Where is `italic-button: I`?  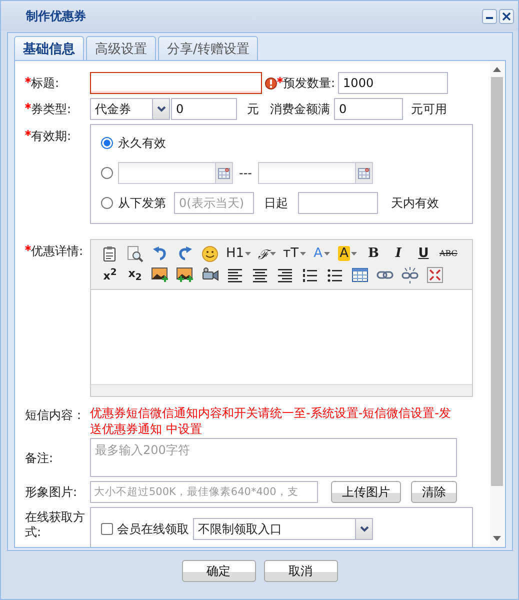
italic-button: I is located at coordinates (398, 254).